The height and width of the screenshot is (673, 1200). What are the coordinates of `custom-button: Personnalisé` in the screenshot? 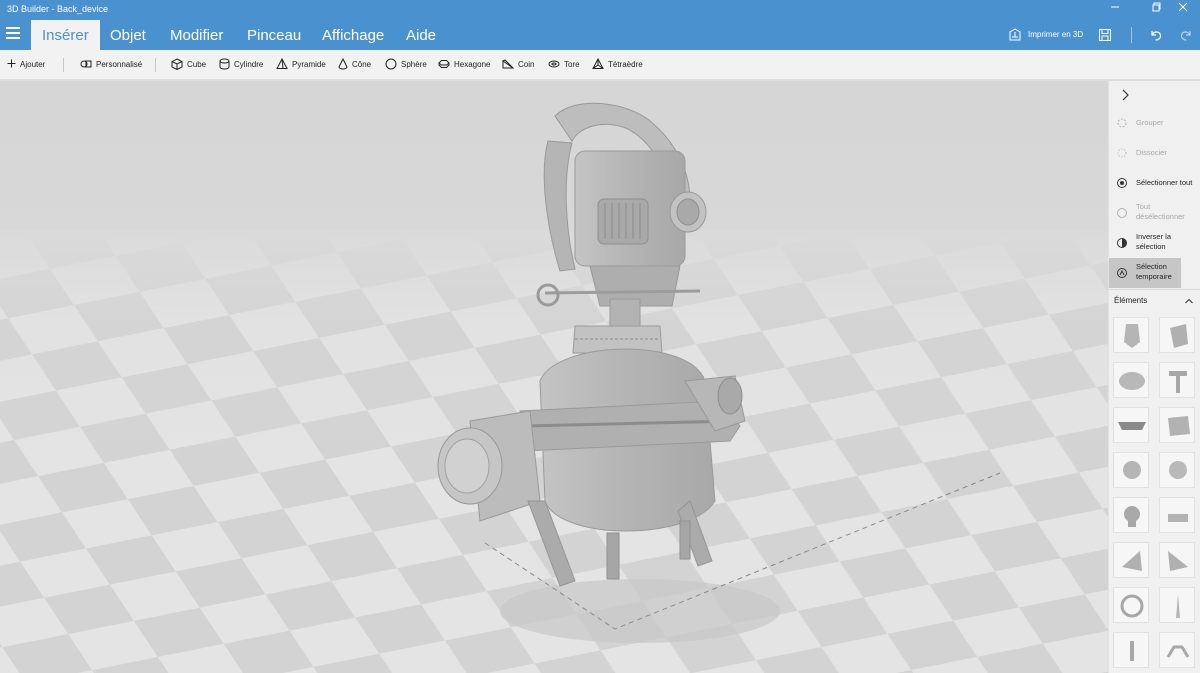 It's located at (111, 65).